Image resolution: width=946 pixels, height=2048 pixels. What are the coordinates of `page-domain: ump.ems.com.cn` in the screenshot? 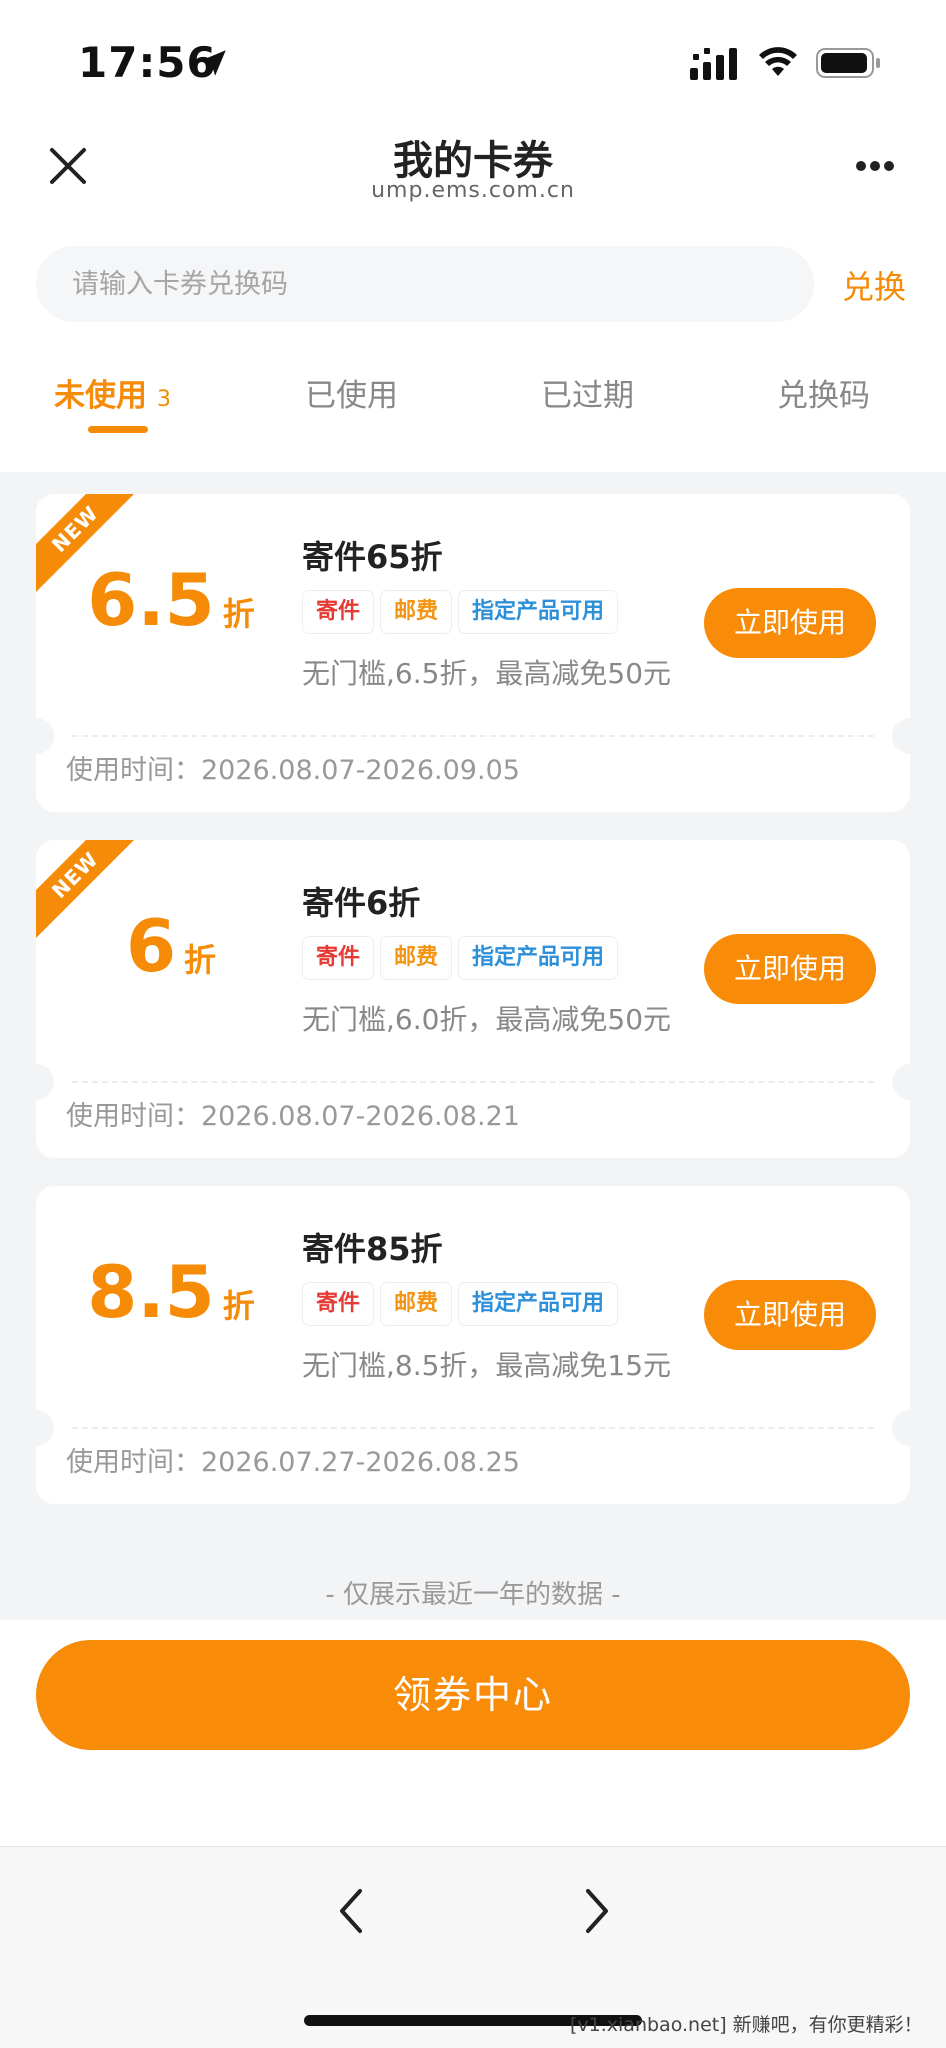 It's located at (473, 190).